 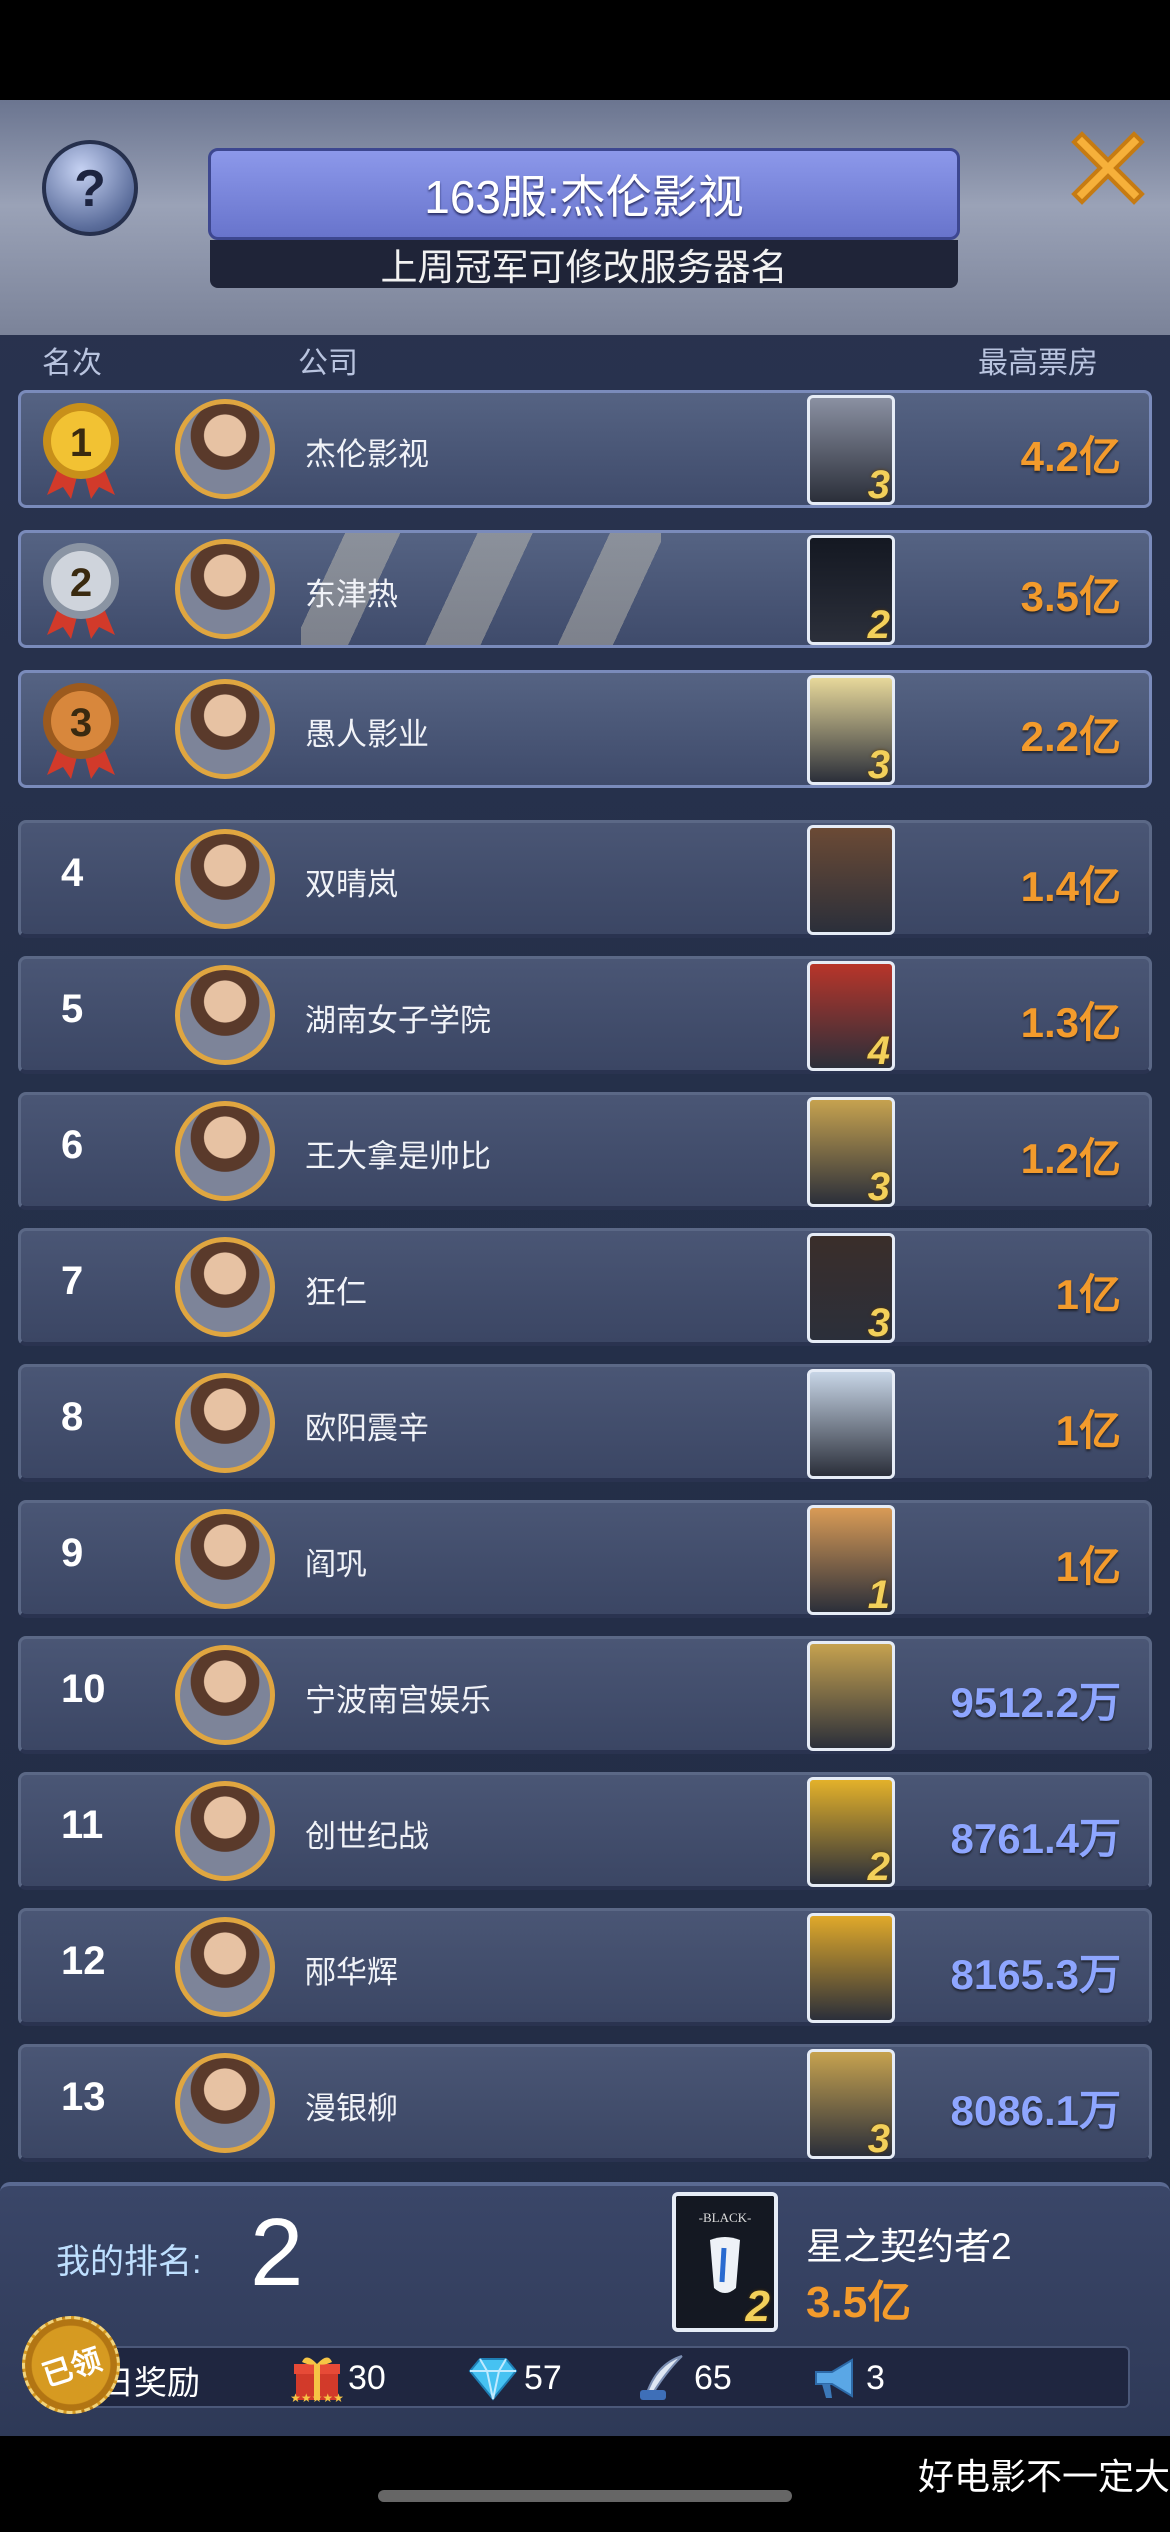 What do you see at coordinates (585, 879) in the screenshot?
I see `ranking-row: 4 双晴岚 1.4亿` at bounding box center [585, 879].